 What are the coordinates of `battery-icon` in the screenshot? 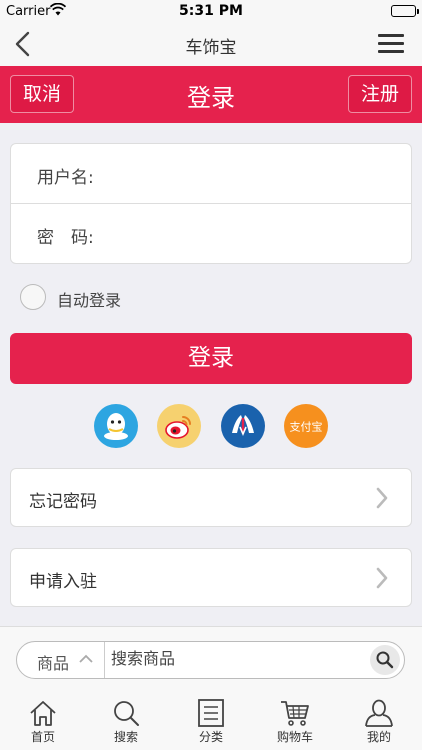 It's located at (405, 11).